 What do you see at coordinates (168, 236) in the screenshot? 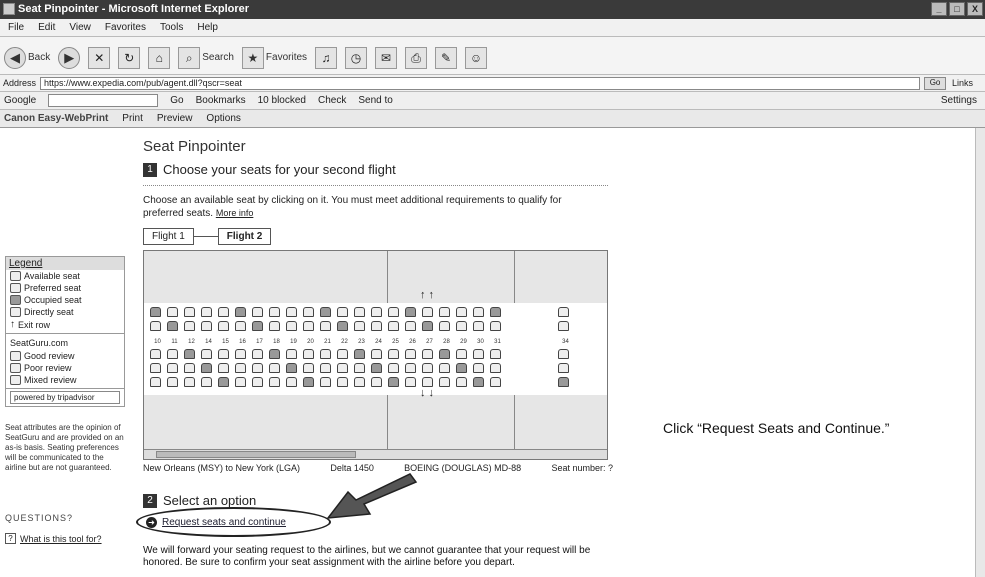
I see `tab-flight-1: Flight 1` at bounding box center [168, 236].